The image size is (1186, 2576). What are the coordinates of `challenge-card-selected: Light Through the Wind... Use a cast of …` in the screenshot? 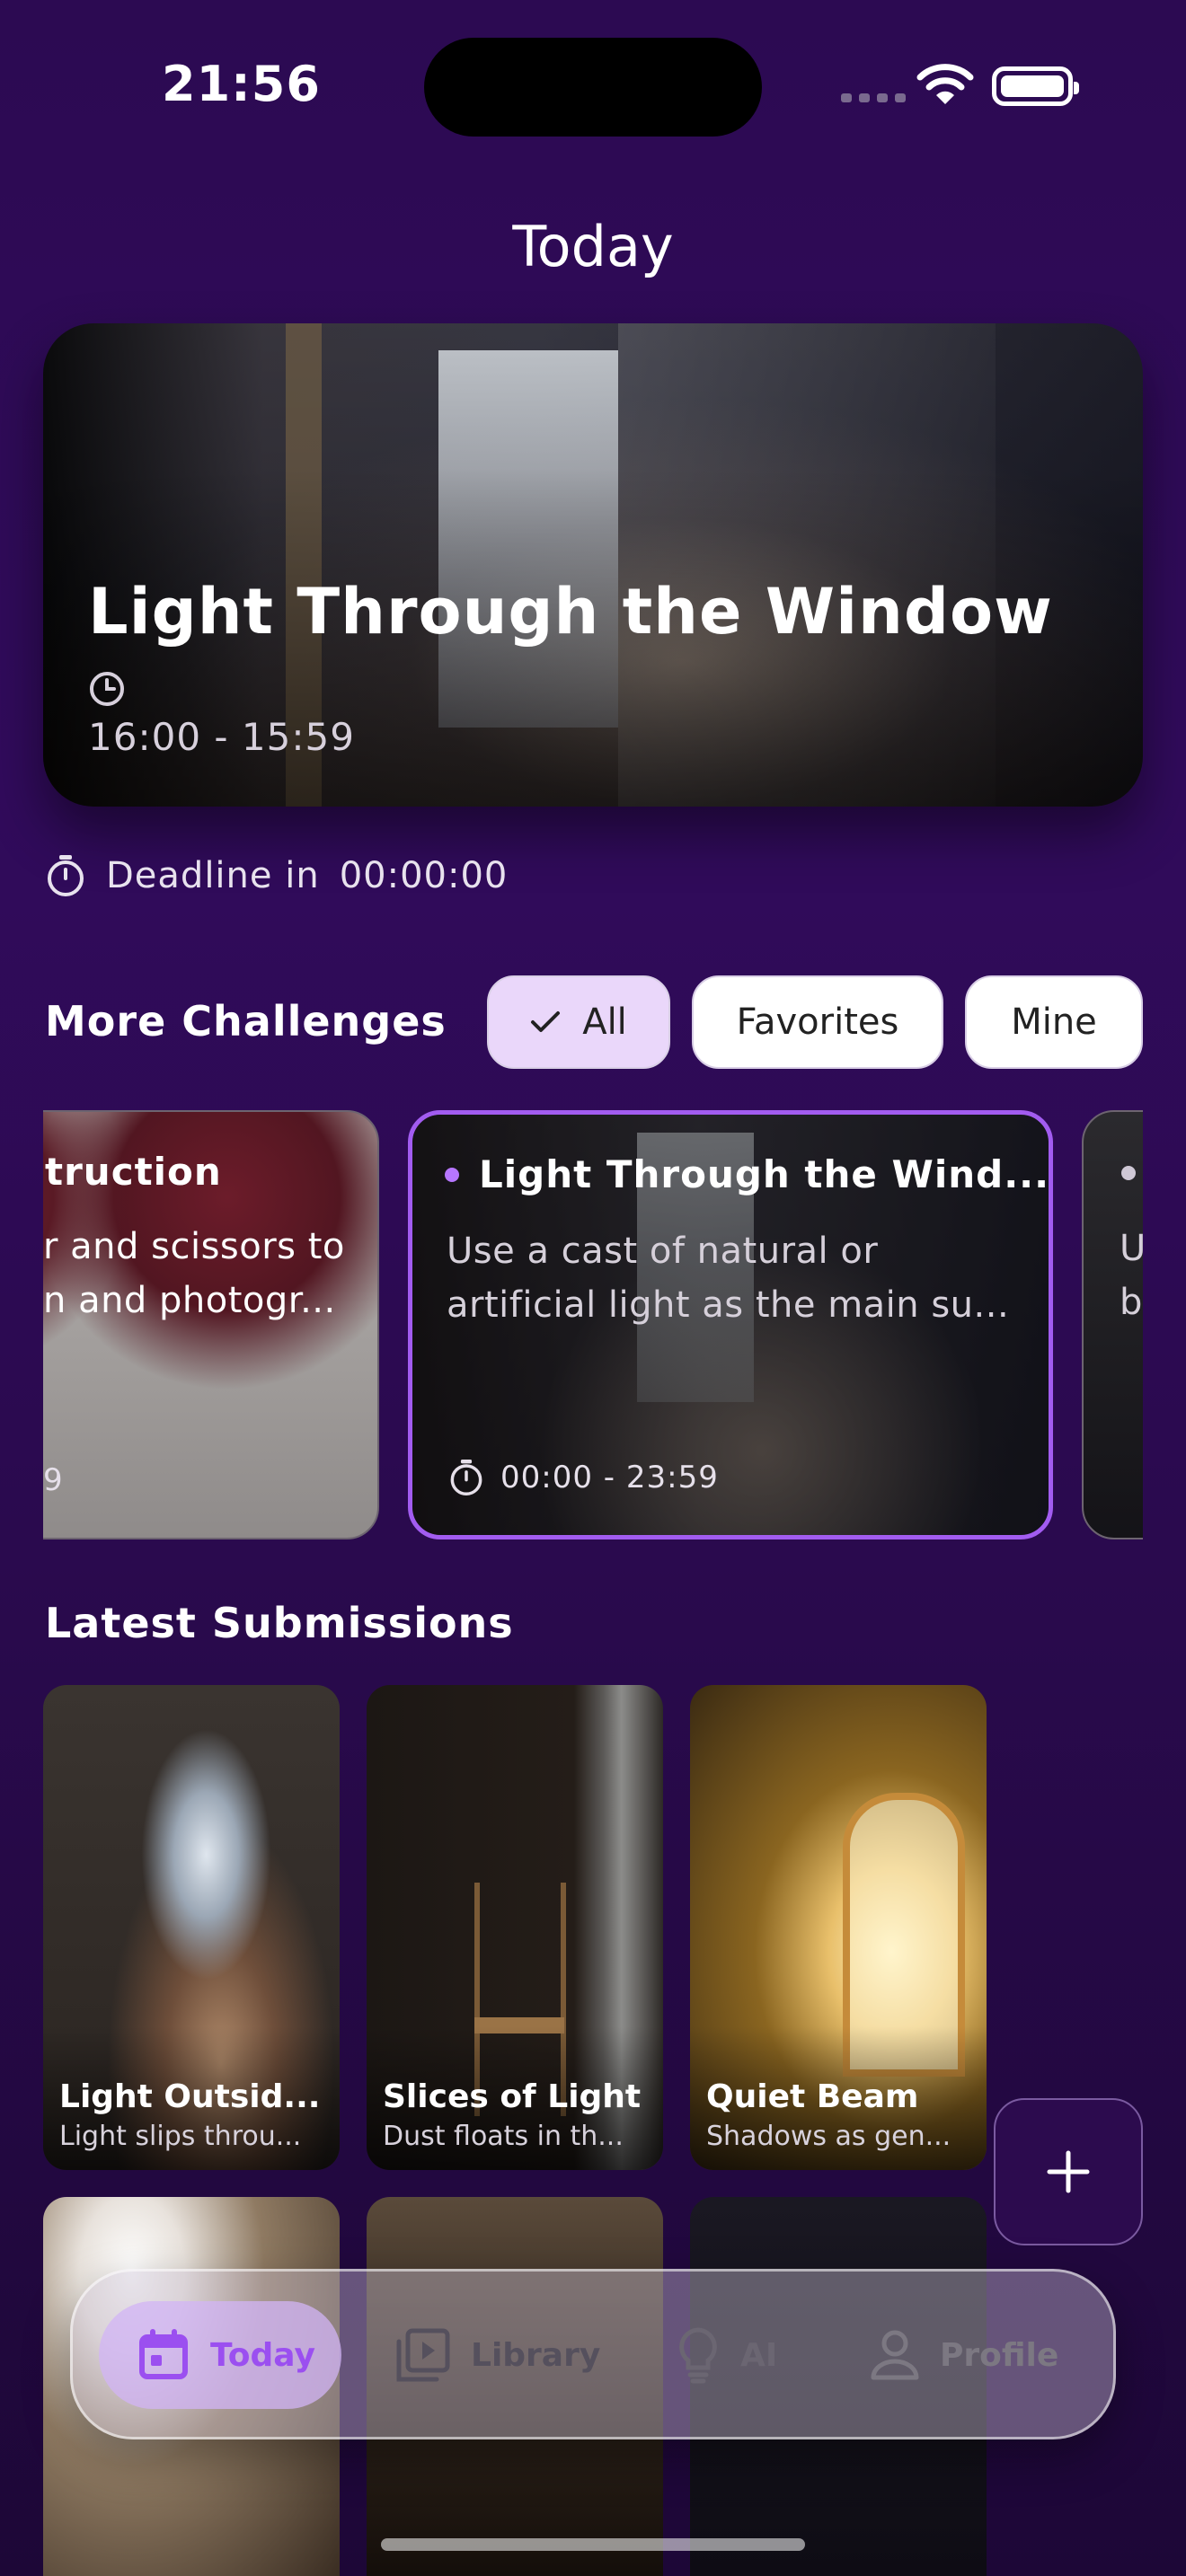 It's located at (730, 1324).